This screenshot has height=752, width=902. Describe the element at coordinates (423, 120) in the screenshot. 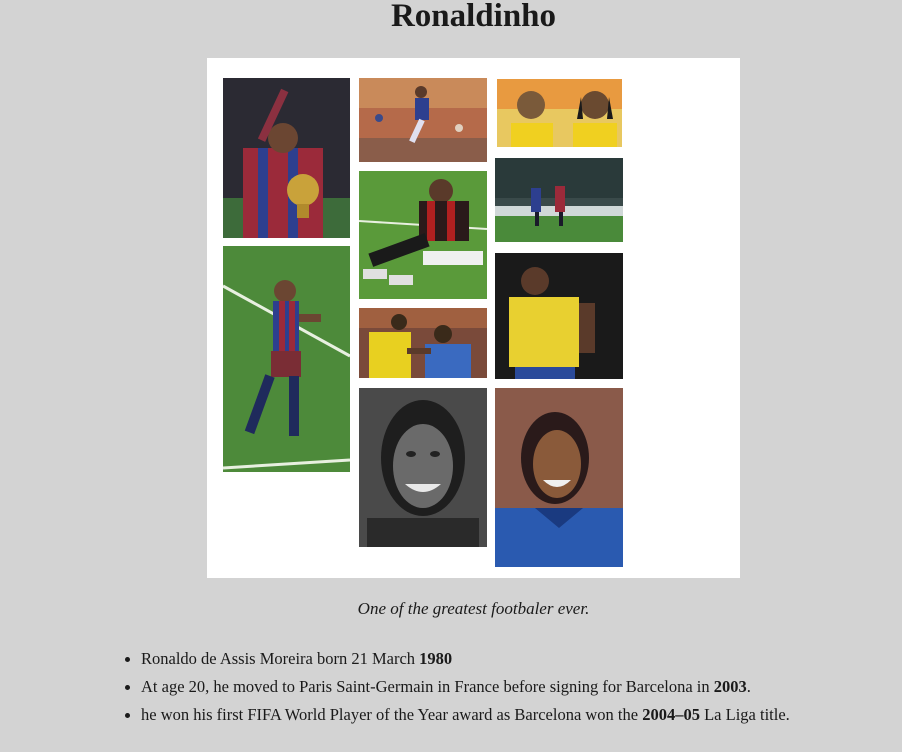

I see `stadium-jump-photo` at that location.